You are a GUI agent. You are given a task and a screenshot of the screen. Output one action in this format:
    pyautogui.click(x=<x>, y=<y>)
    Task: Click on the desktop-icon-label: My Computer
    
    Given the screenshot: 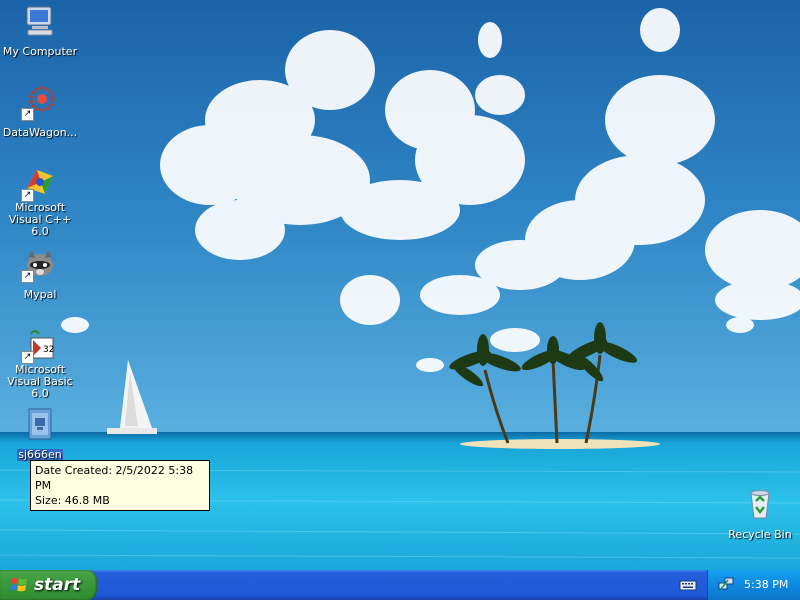 What is the action you would take?
    pyautogui.click(x=40, y=51)
    